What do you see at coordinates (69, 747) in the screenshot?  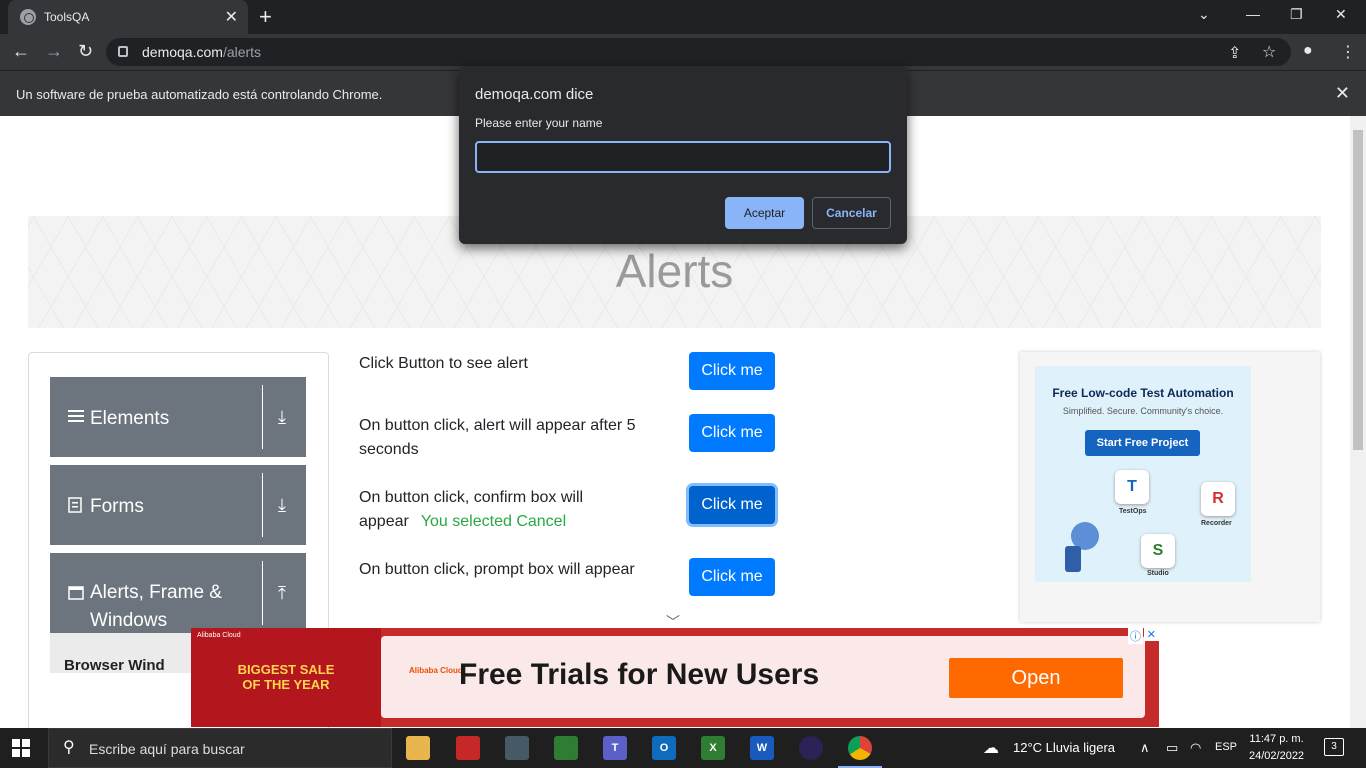 I see `search-icon: ⚲` at bounding box center [69, 747].